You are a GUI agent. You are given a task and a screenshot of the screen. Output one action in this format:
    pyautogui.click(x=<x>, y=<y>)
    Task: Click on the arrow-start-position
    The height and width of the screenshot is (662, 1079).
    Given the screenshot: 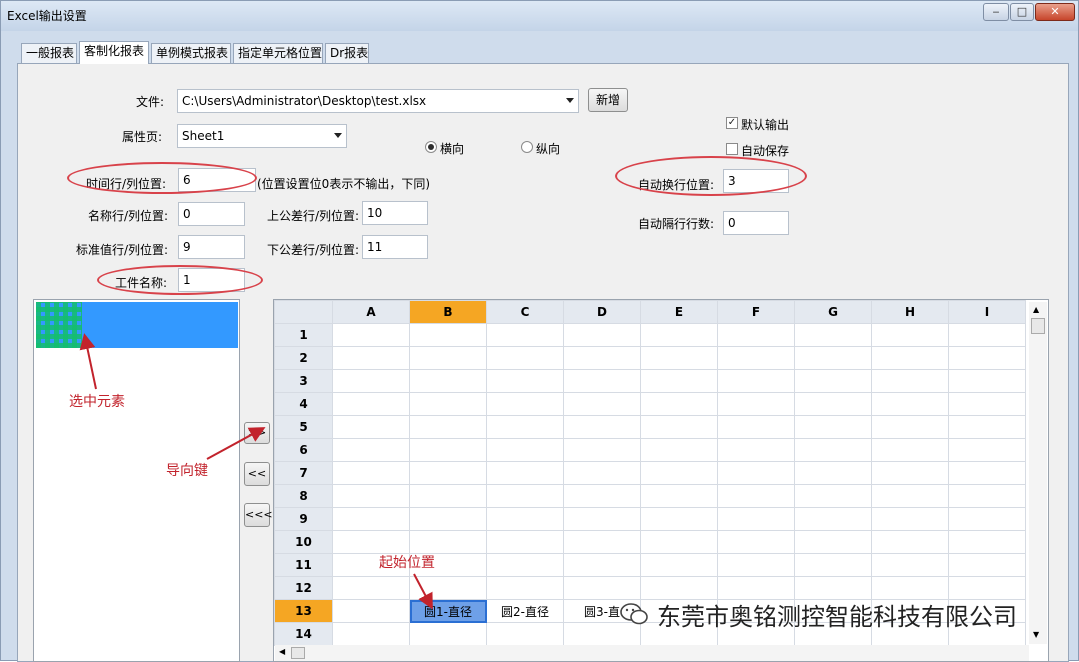 What is the action you would take?
    pyautogui.click(x=423, y=591)
    